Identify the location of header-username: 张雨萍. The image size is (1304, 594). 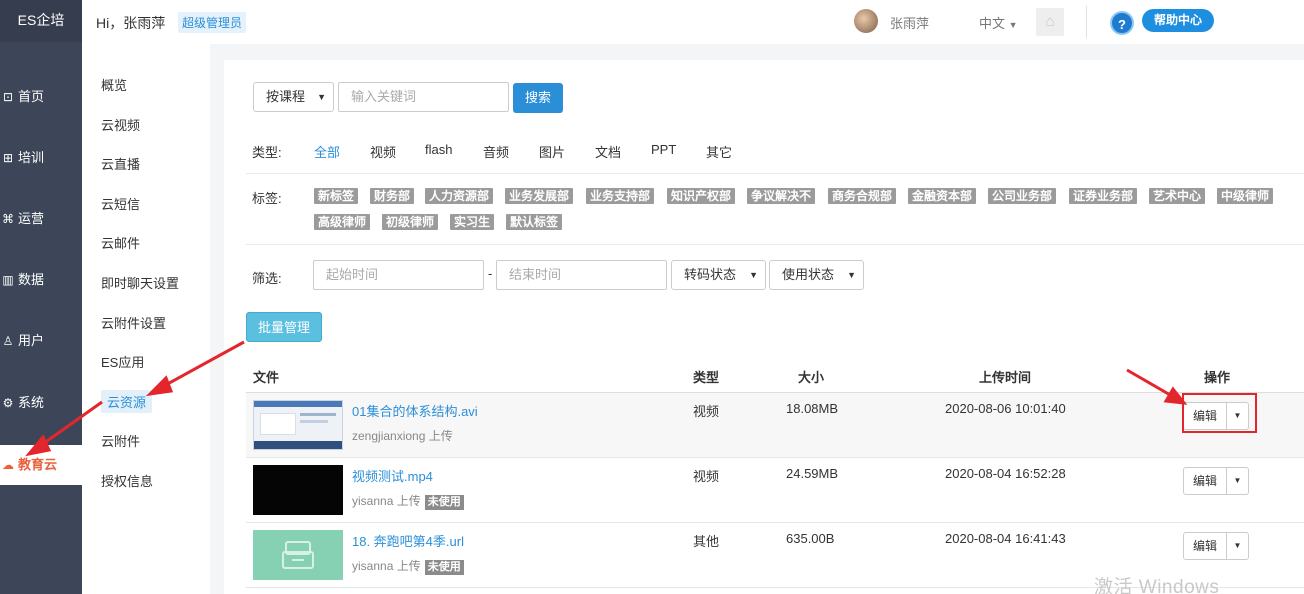
(909, 22).